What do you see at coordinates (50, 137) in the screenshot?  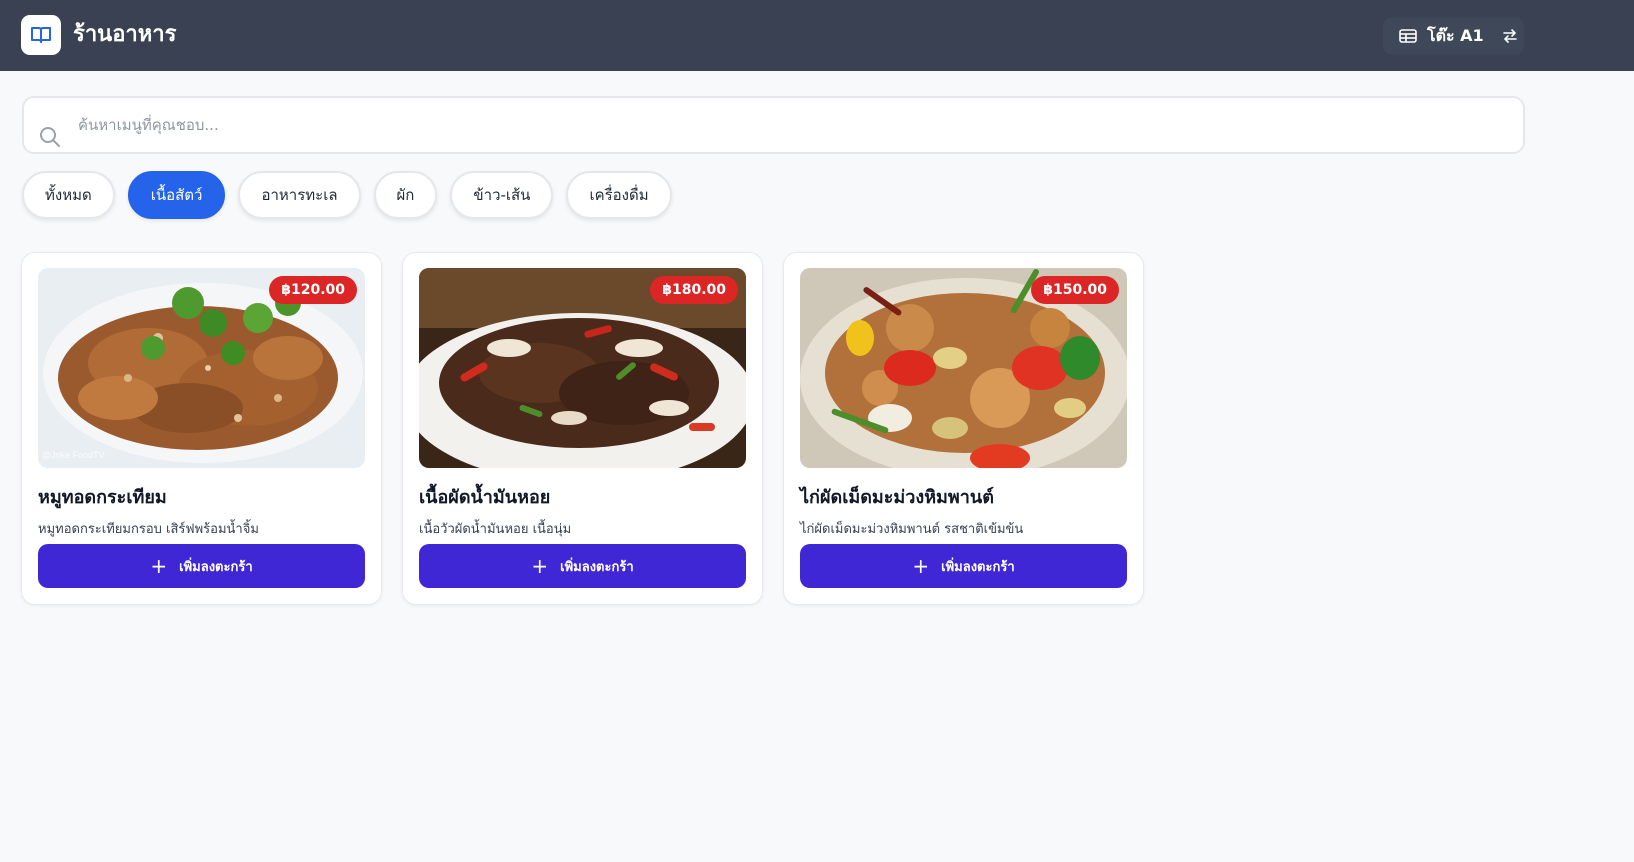 I see `search-icon` at bounding box center [50, 137].